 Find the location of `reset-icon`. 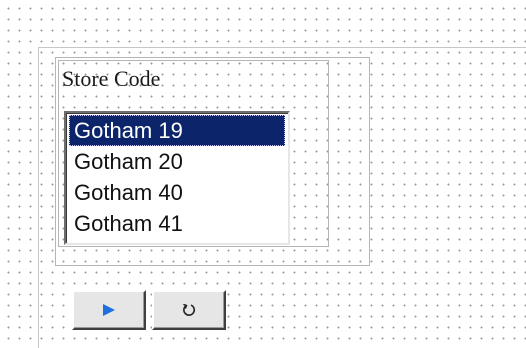

reset-icon is located at coordinates (189, 310).